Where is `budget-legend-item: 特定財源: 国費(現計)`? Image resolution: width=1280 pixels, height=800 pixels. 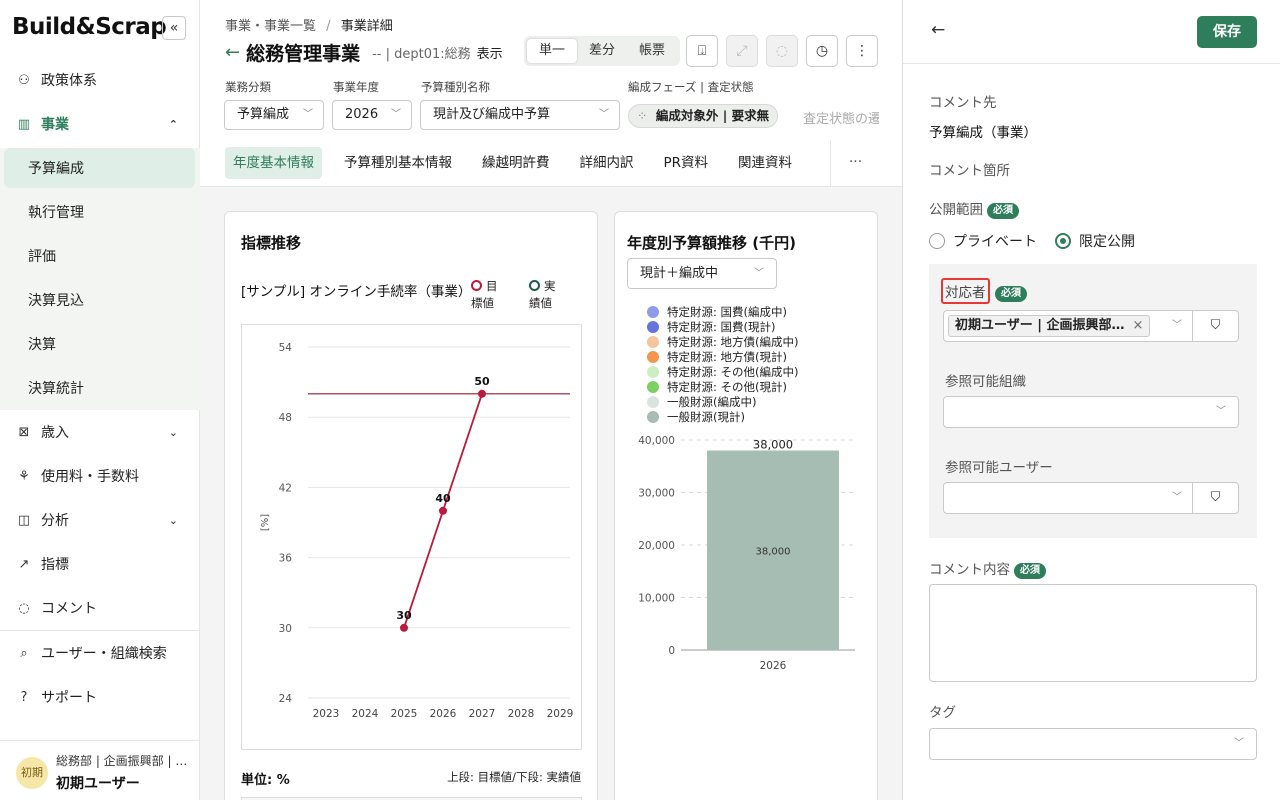 budget-legend-item: 特定財源: 国費(現計) is located at coordinates (723, 327).